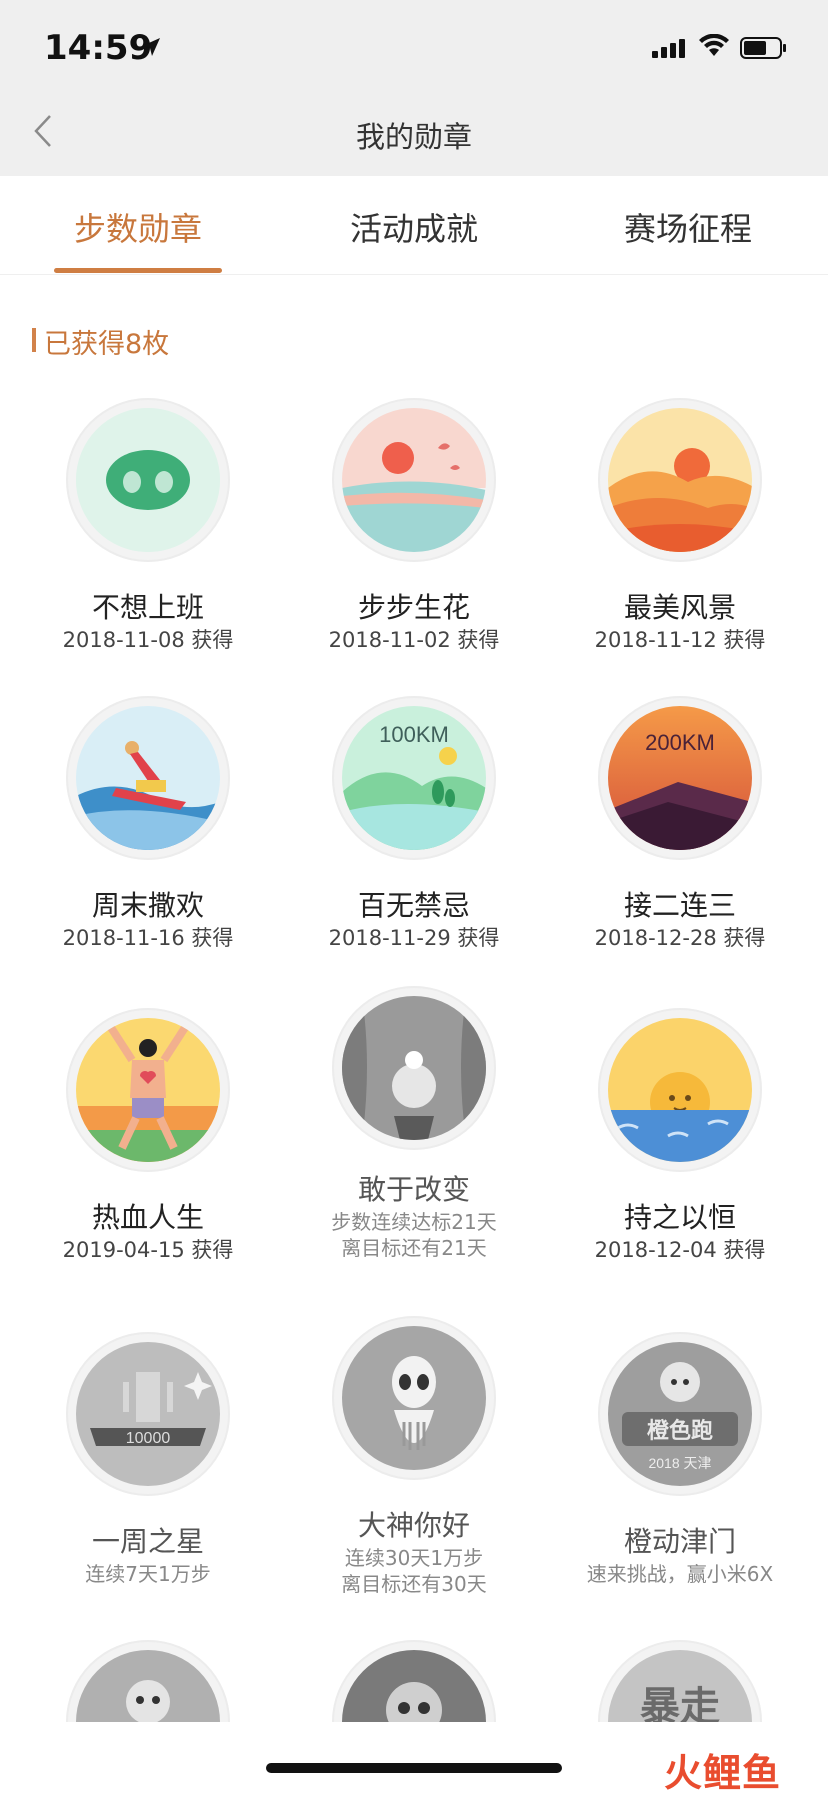  What do you see at coordinates (414, 640) in the screenshot?
I see `medal-date: 2018-11-02 获得` at bounding box center [414, 640].